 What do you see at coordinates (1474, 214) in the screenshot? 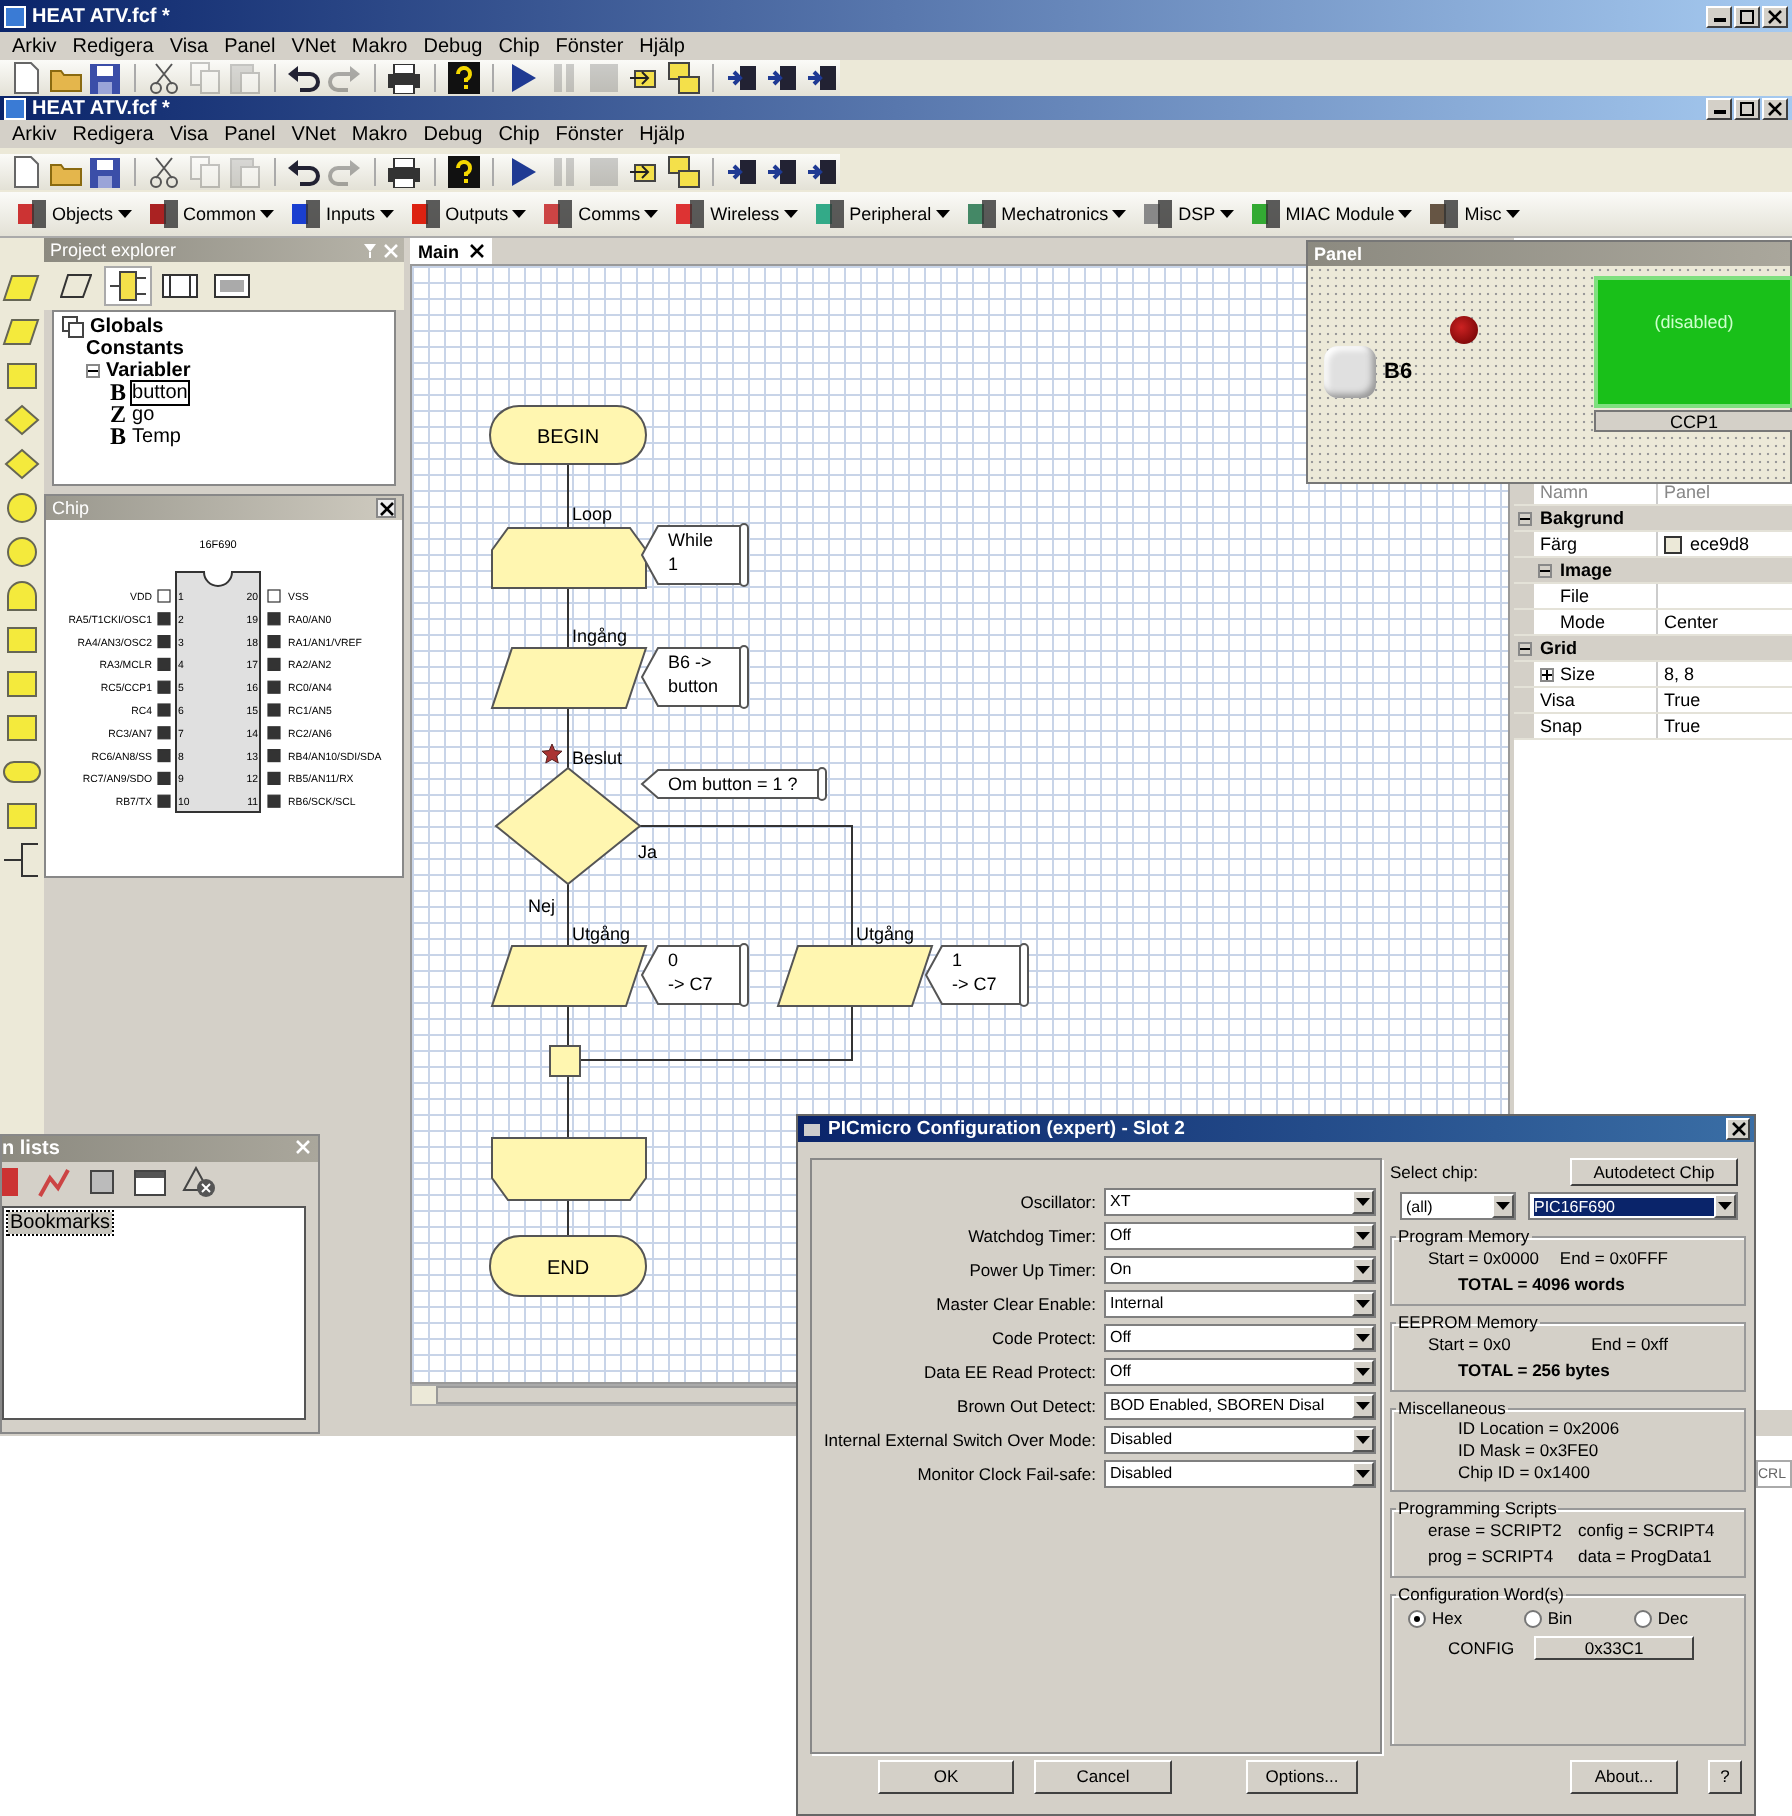
I see `component-menu-button: Misc` at bounding box center [1474, 214].